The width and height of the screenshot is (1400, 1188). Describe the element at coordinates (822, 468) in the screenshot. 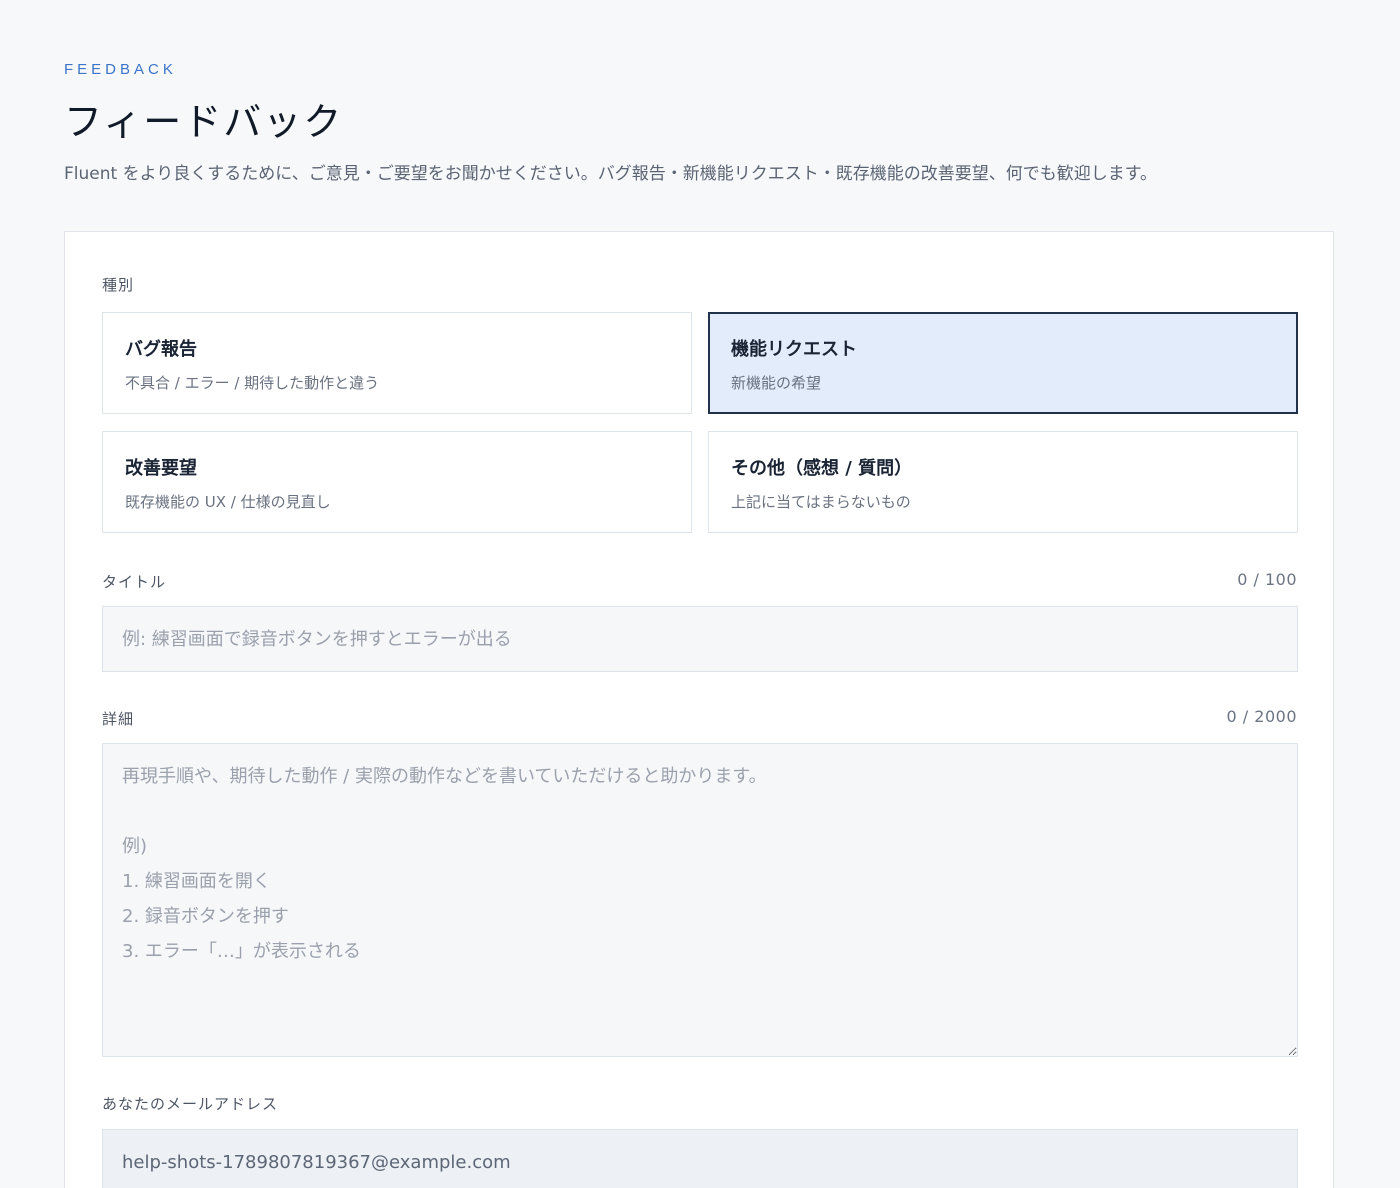

I see `type-option-title: その他（感想 / 質問）` at that location.